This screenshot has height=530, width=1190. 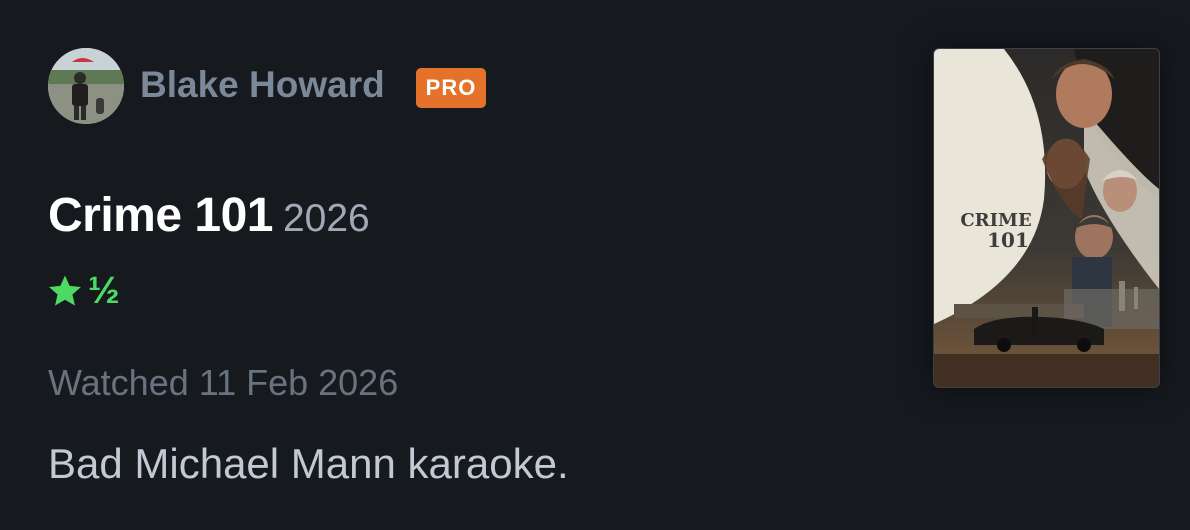 I want to click on film-poster: CRIME 101, so click(x=1046, y=218).